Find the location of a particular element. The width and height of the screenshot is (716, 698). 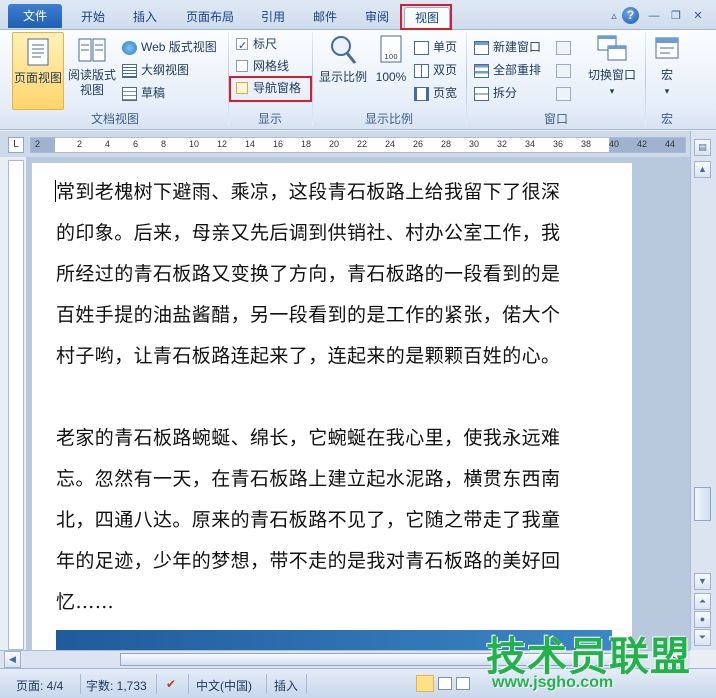

new-window-label: 新建窗口 is located at coordinates (517, 47).